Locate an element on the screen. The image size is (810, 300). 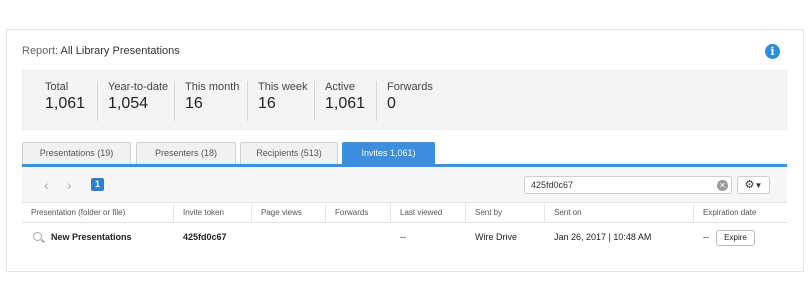
settings-menu-button: ⚙▼ is located at coordinates (753, 185).